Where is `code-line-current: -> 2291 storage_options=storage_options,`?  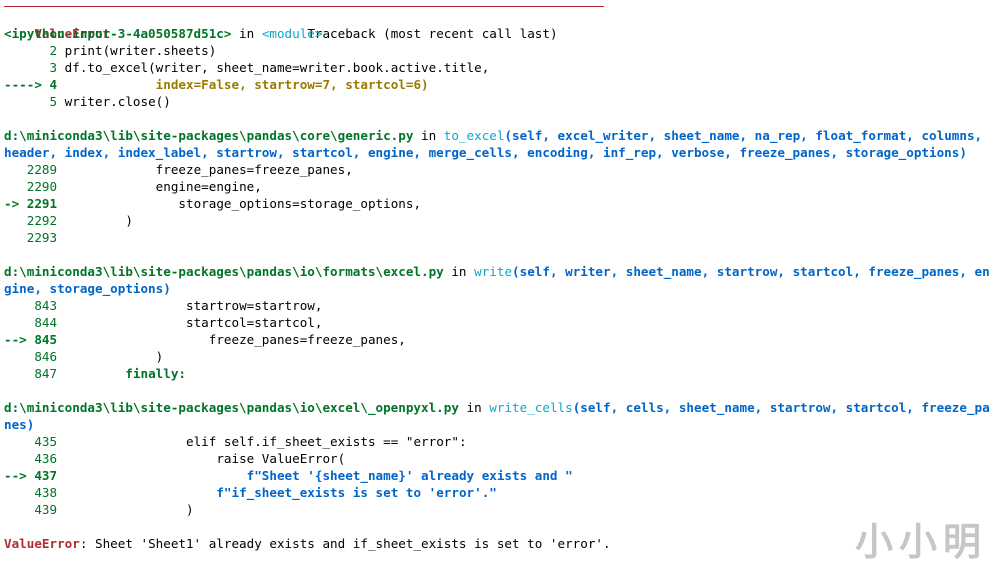 code-line-current: -> 2291 storage_options=storage_options, is located at coordinates (213, 203).